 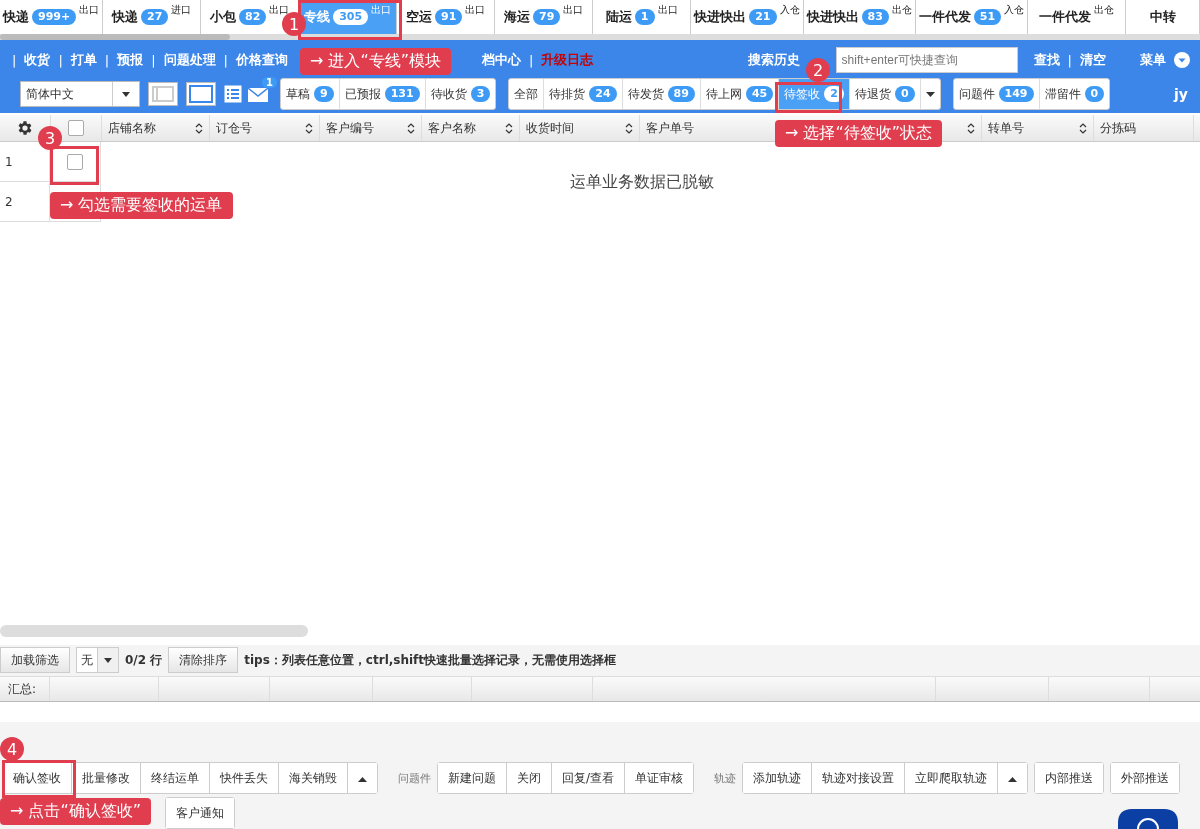 What do you see at coordinates (376, 61) in the screenshot?
I see `callout-tooltip: → 进入“专线”模块` at bounding box center [376, 61].